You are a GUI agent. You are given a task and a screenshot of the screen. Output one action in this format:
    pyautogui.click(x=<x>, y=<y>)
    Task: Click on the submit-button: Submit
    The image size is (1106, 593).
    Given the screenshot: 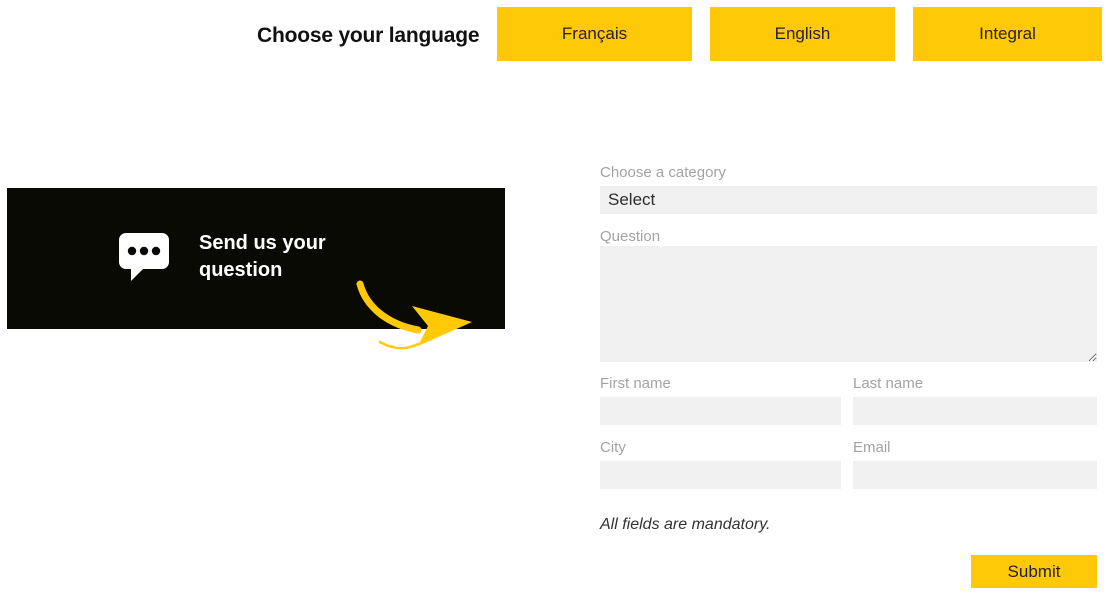 What is the action you would take?
    pyautogui.click(x=1034, y=571)
    